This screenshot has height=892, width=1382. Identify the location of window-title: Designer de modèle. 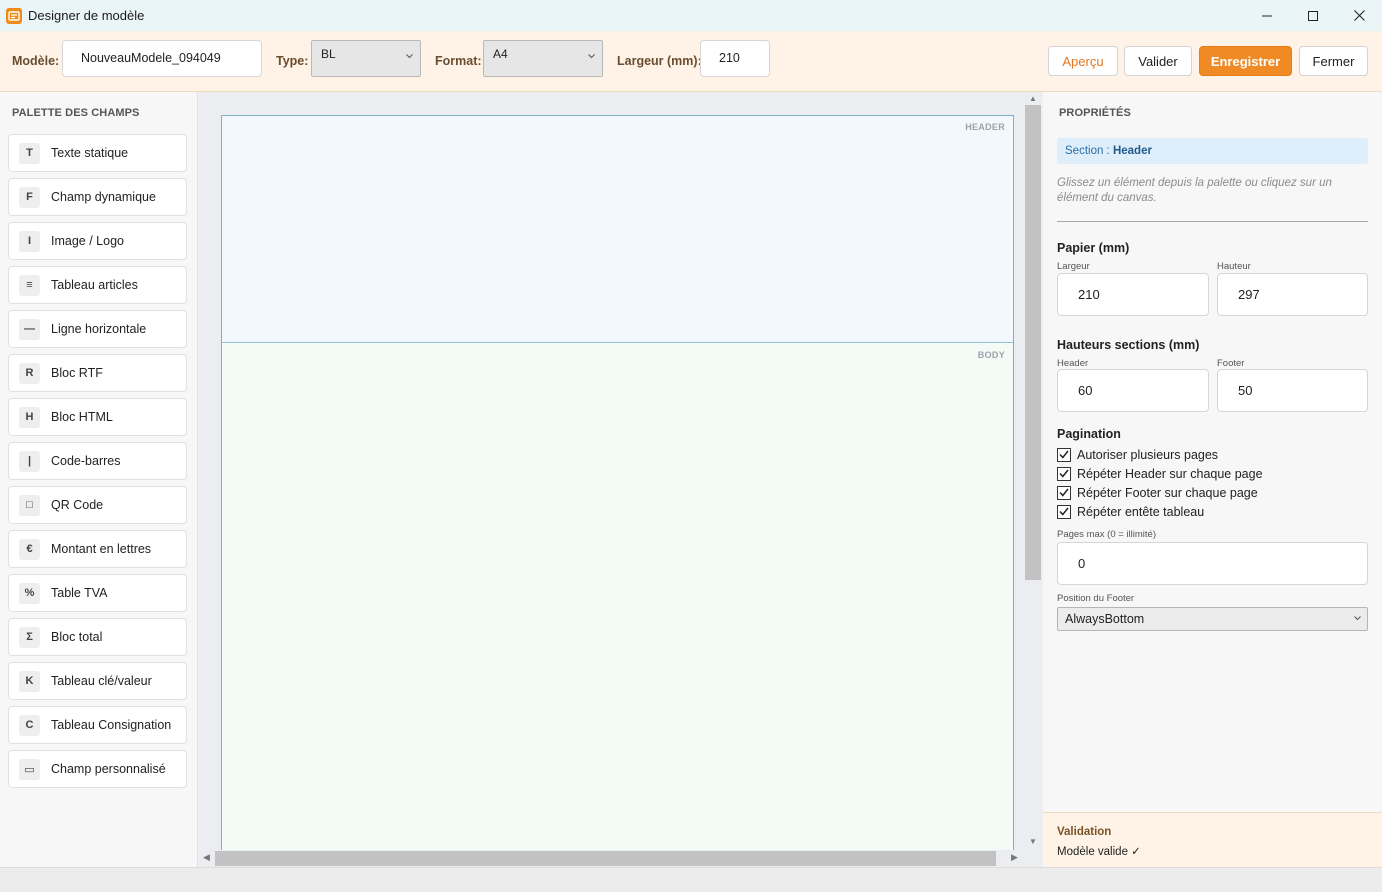
(86, 15).